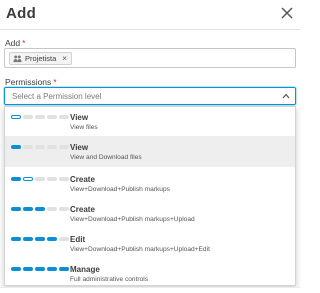  Describe the element at coordinates (31, 82) in the screenshot. I see `permissions-field-label: Permissions *` at that location.